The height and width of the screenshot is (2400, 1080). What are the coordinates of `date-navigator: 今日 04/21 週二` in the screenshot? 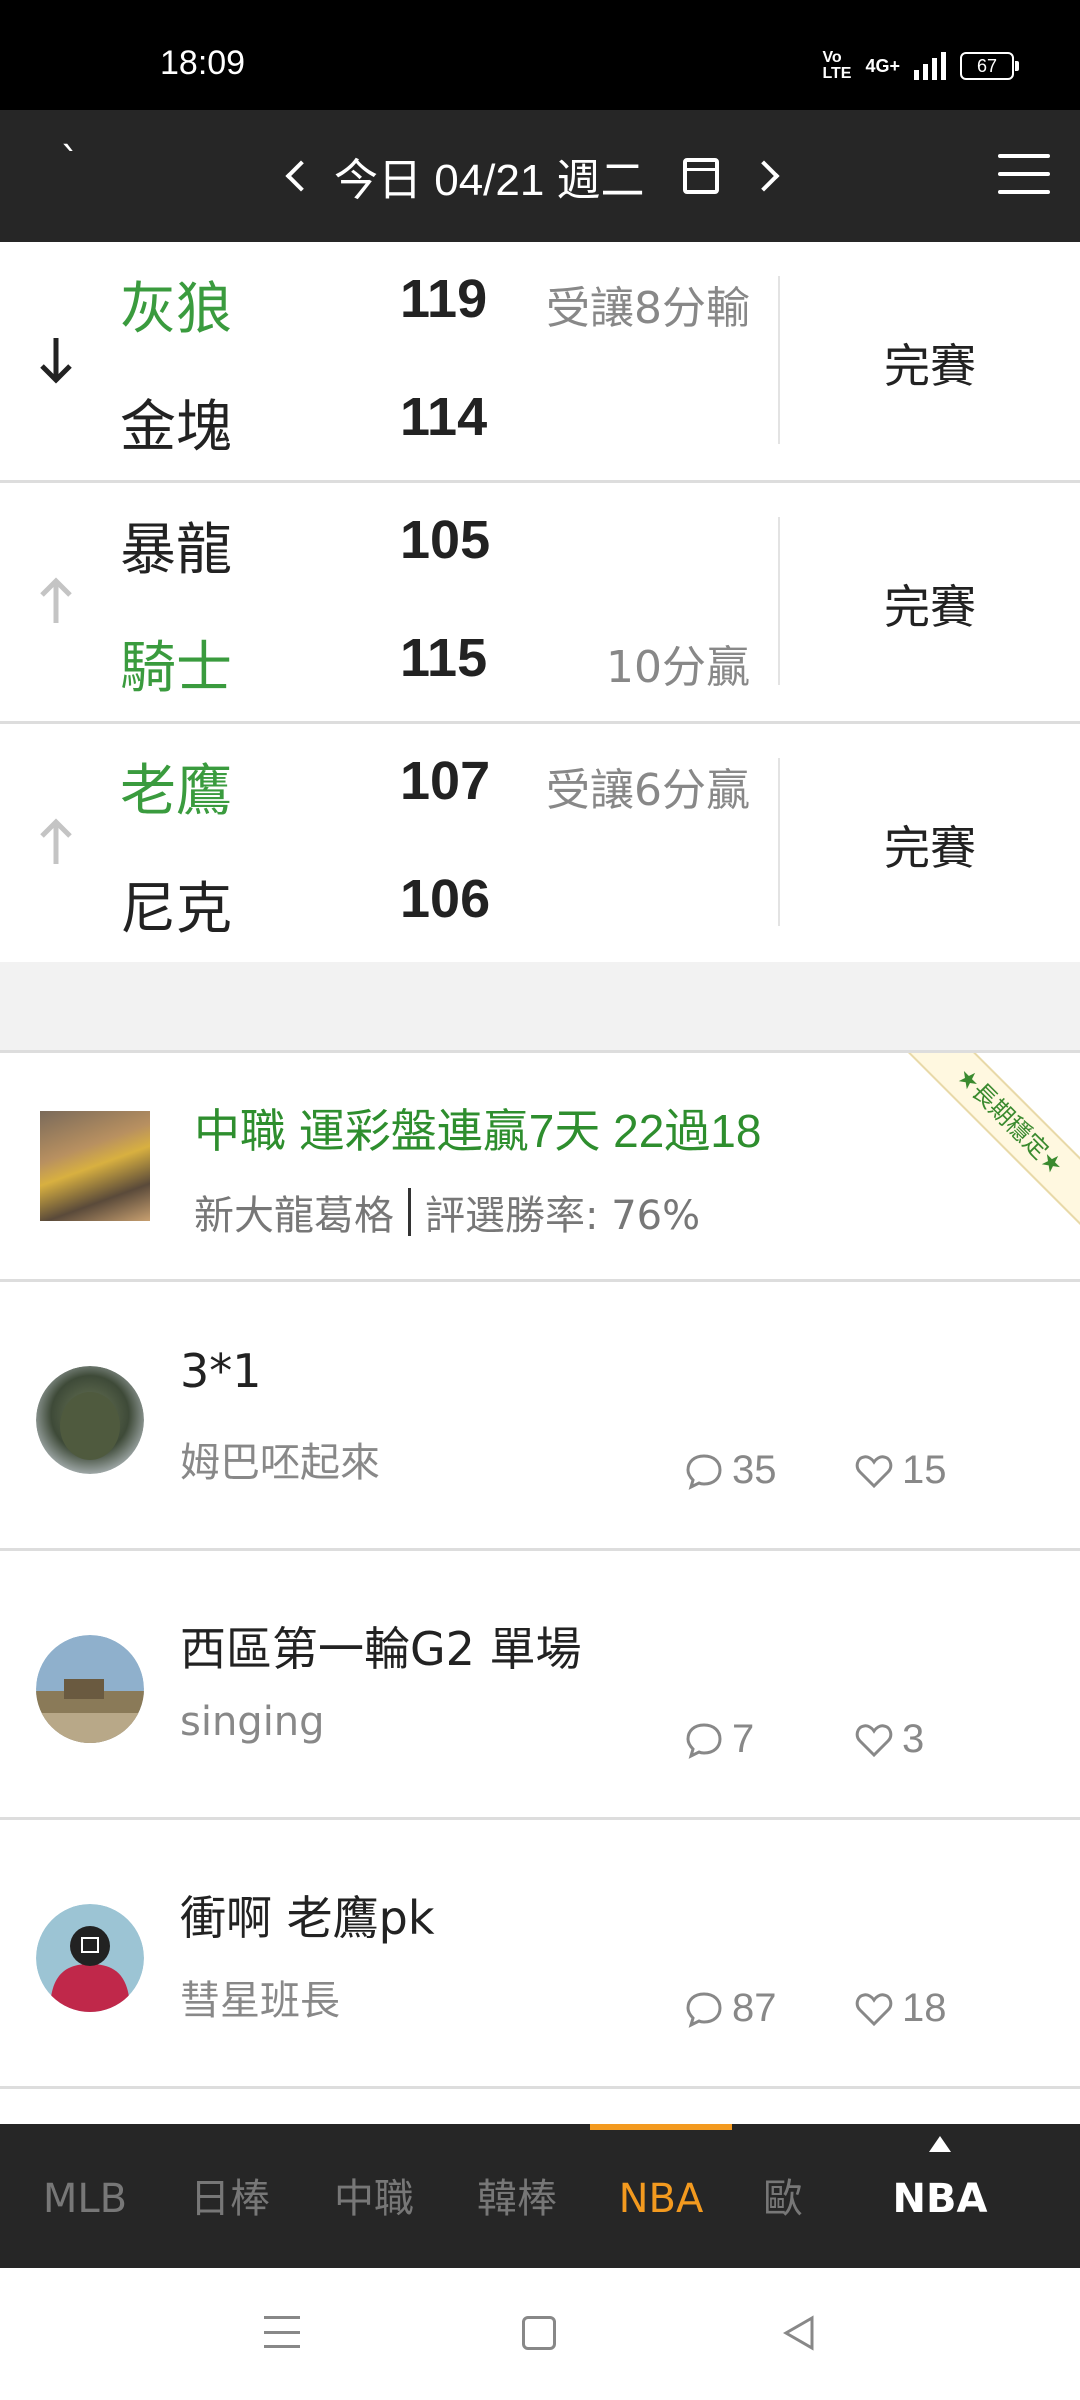 It's located at (532, 176).